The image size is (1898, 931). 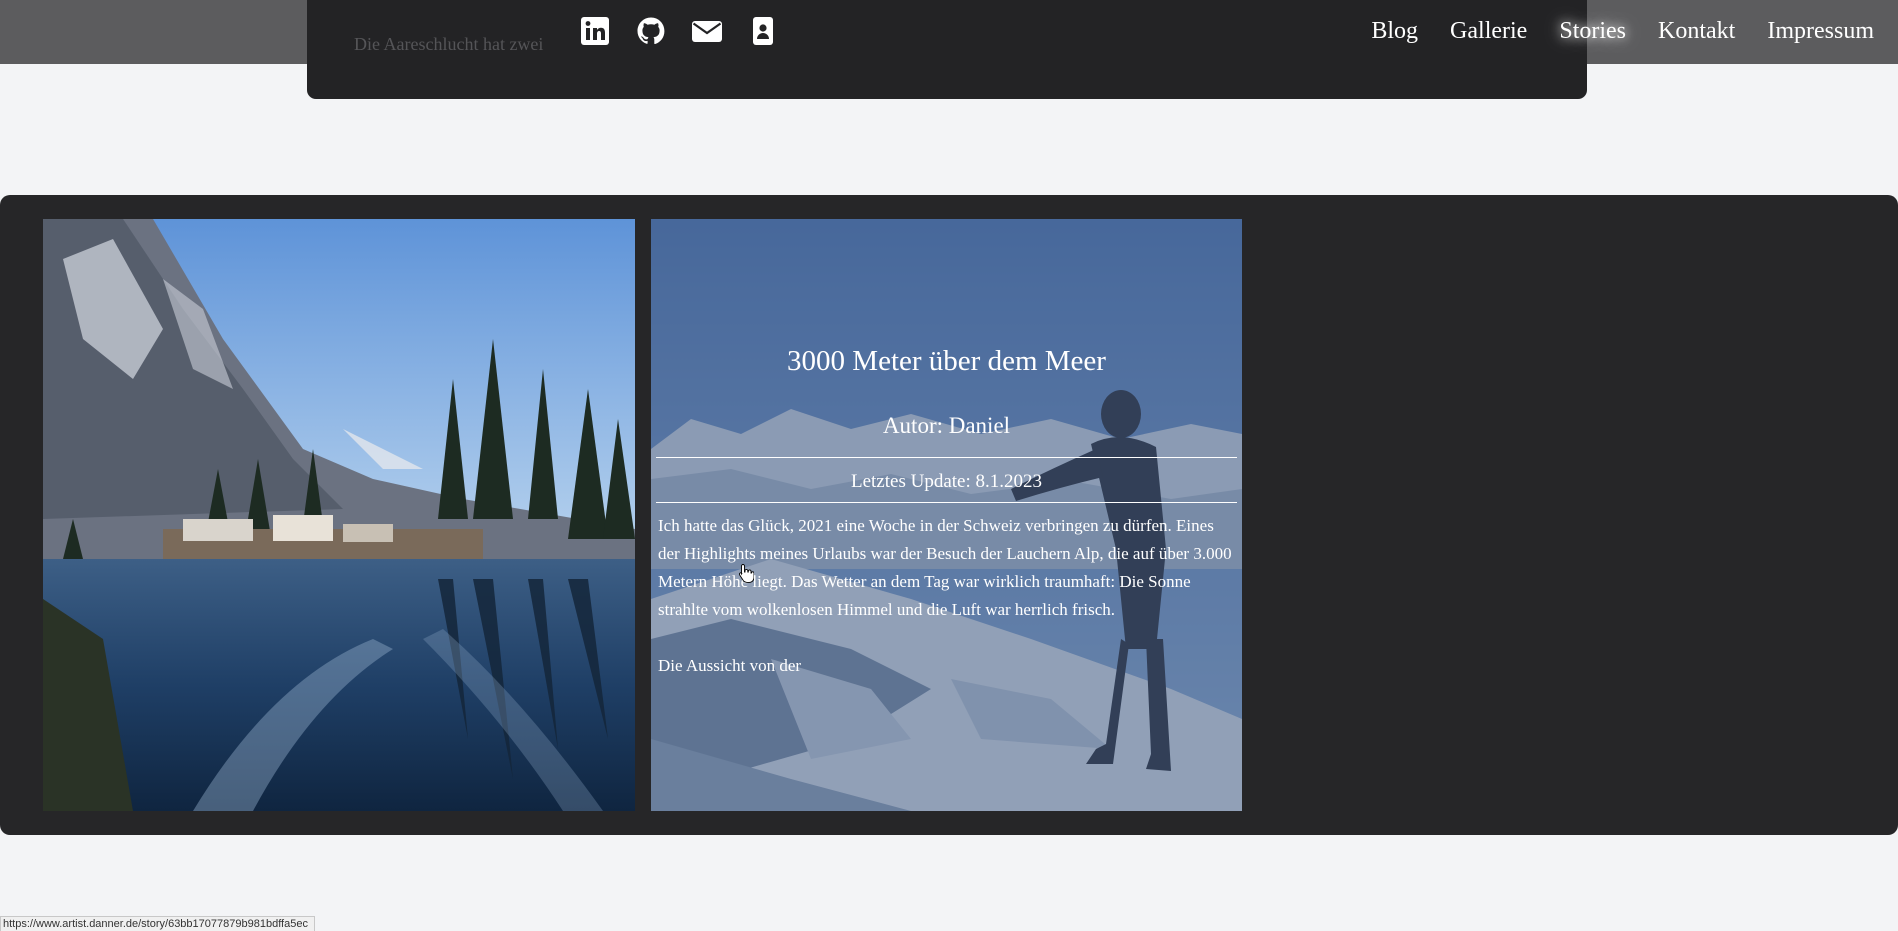 I want to click on main-navigation: Blog Gallerie Stories Kontakt Impressum, so click(x=1622, y=31).